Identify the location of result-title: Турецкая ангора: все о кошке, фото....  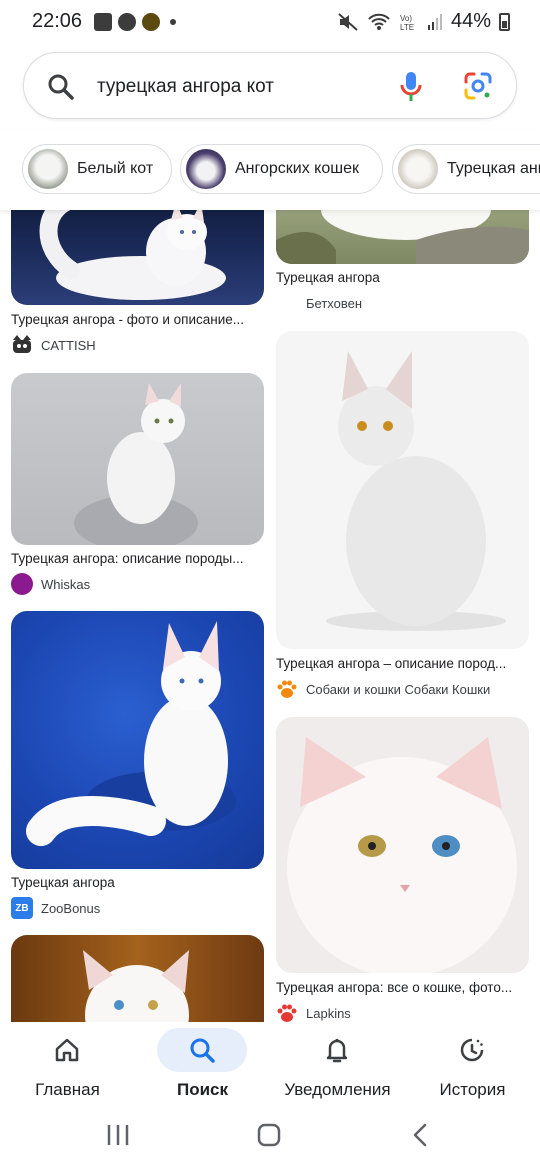
(402, 987).